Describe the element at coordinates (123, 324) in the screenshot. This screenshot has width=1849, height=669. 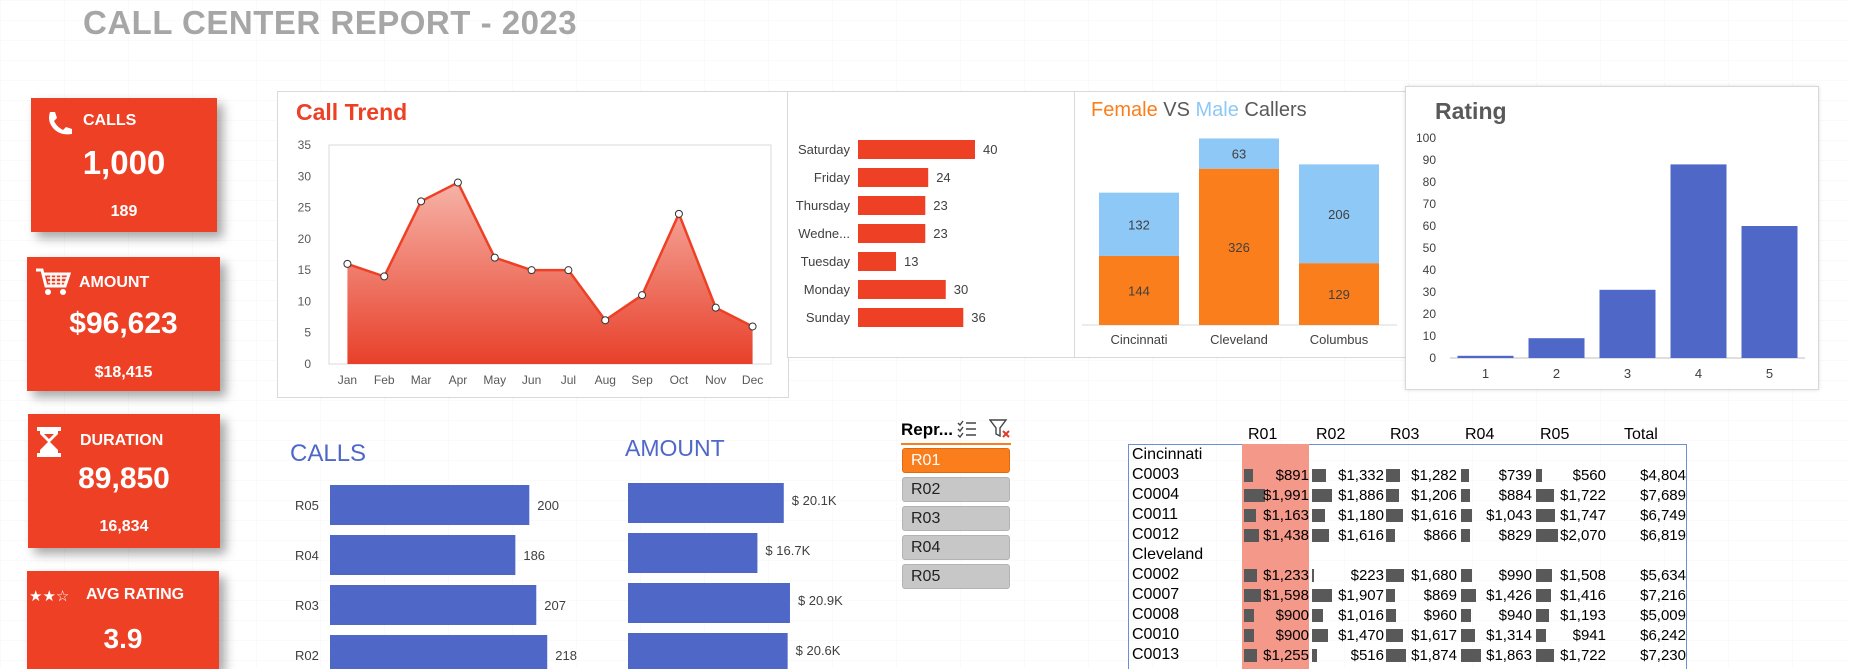
I see `kpi-amount-card: AMOUNT $96,623 $18,415` at that location.